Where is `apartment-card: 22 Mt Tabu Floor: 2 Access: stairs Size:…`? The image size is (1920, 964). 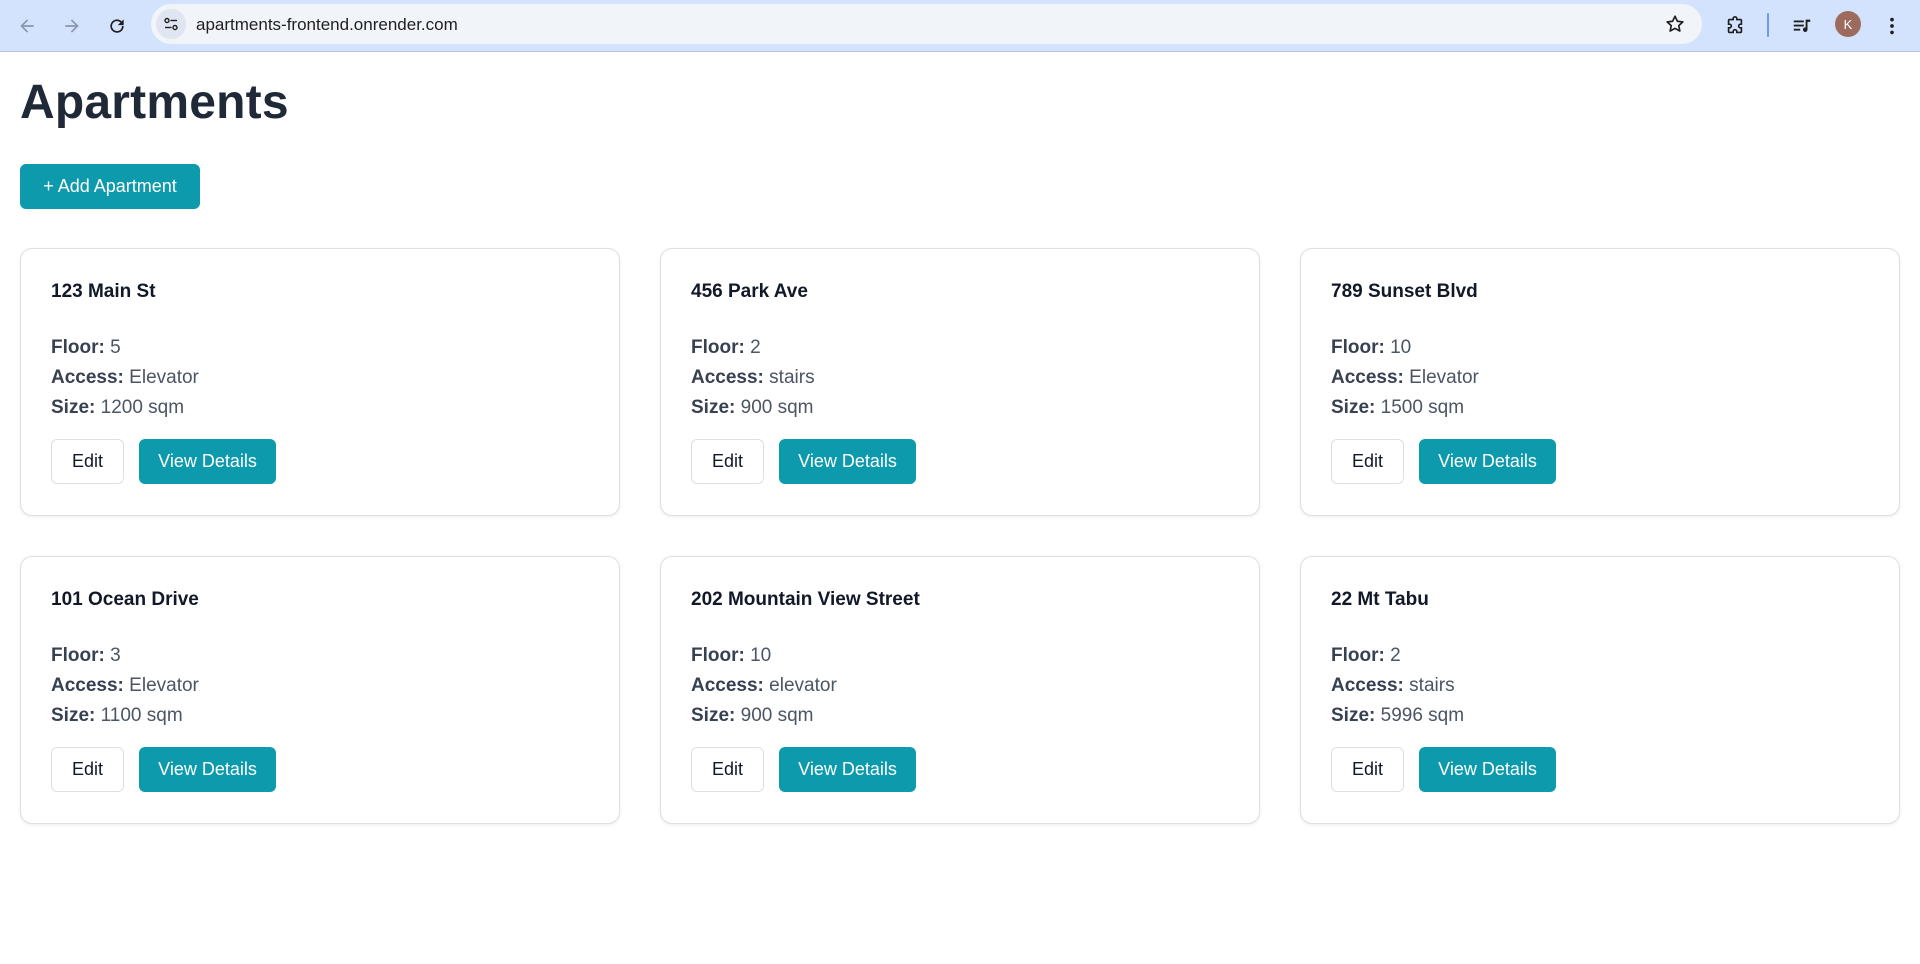
apartment-card: 22 Mt Tabu Floor: 2 Access: stairs Size:… is located at coordinates (1600, 690).